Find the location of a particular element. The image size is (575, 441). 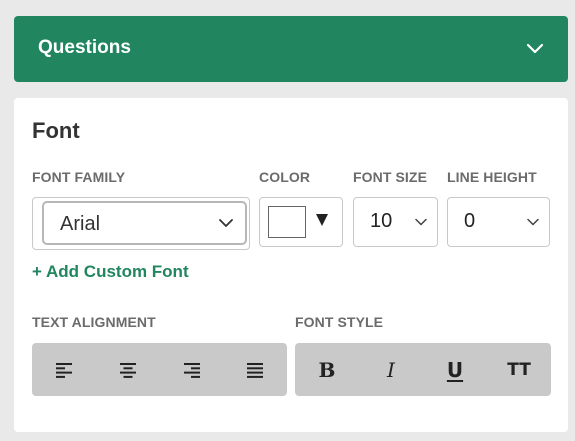

font-style-group: B I U TT is located at coordinates (423, 369).